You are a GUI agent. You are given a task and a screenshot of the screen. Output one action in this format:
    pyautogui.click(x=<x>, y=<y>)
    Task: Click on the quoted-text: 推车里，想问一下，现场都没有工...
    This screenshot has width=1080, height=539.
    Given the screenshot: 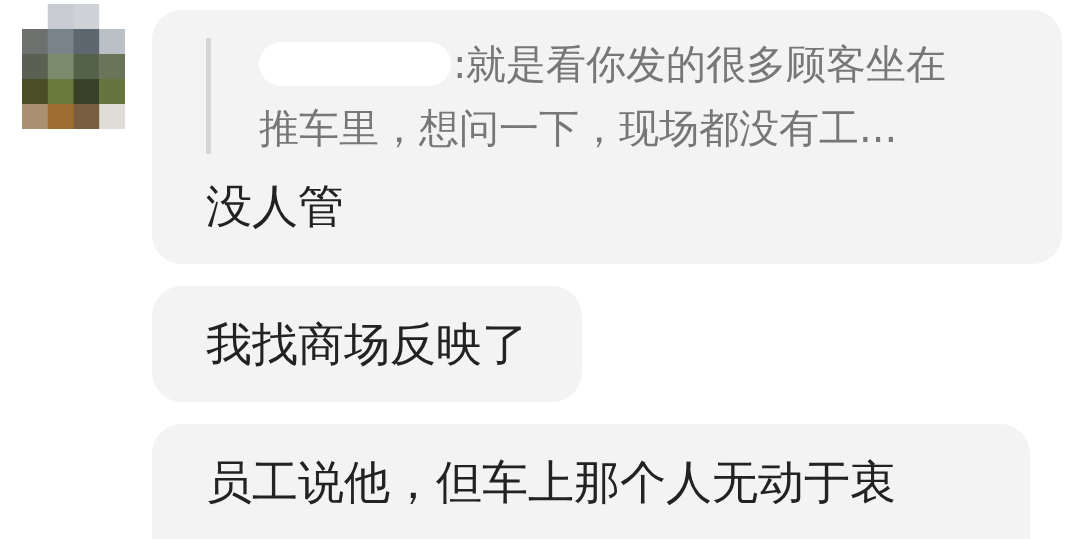 What is the action you would take?
    pyautogui.click(x=578, y=128)
    